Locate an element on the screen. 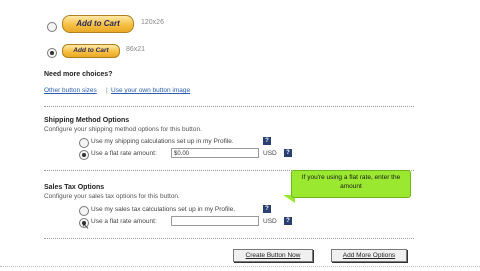 The image size is (480, 271). shipping-profile-radio is located at coordinates (84, 143).